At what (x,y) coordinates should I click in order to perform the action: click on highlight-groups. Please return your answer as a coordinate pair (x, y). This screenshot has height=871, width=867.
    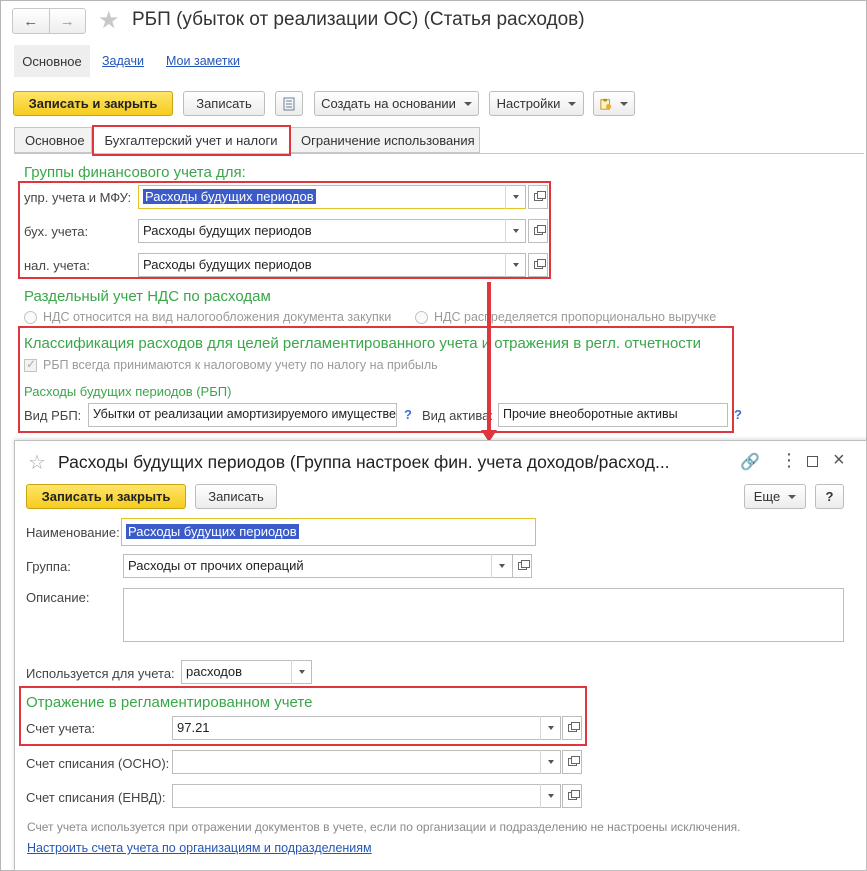
    Looking at the image, I should click on (284, 230).